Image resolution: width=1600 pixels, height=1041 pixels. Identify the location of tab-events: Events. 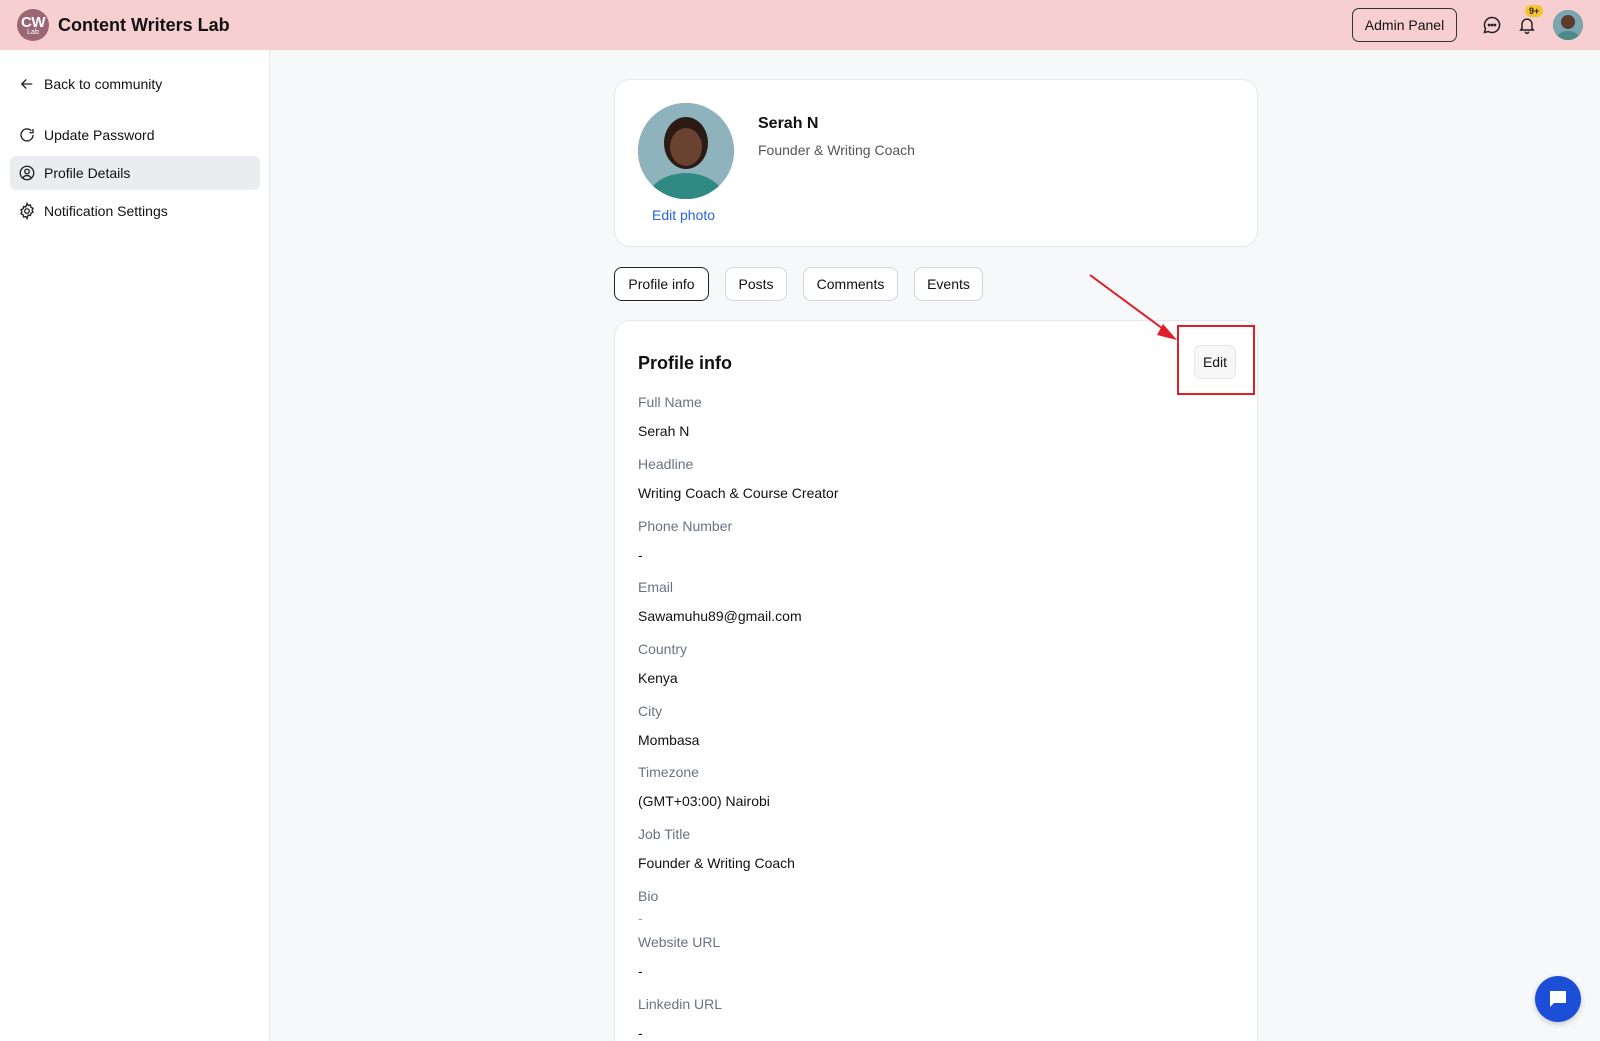
(948, 284).